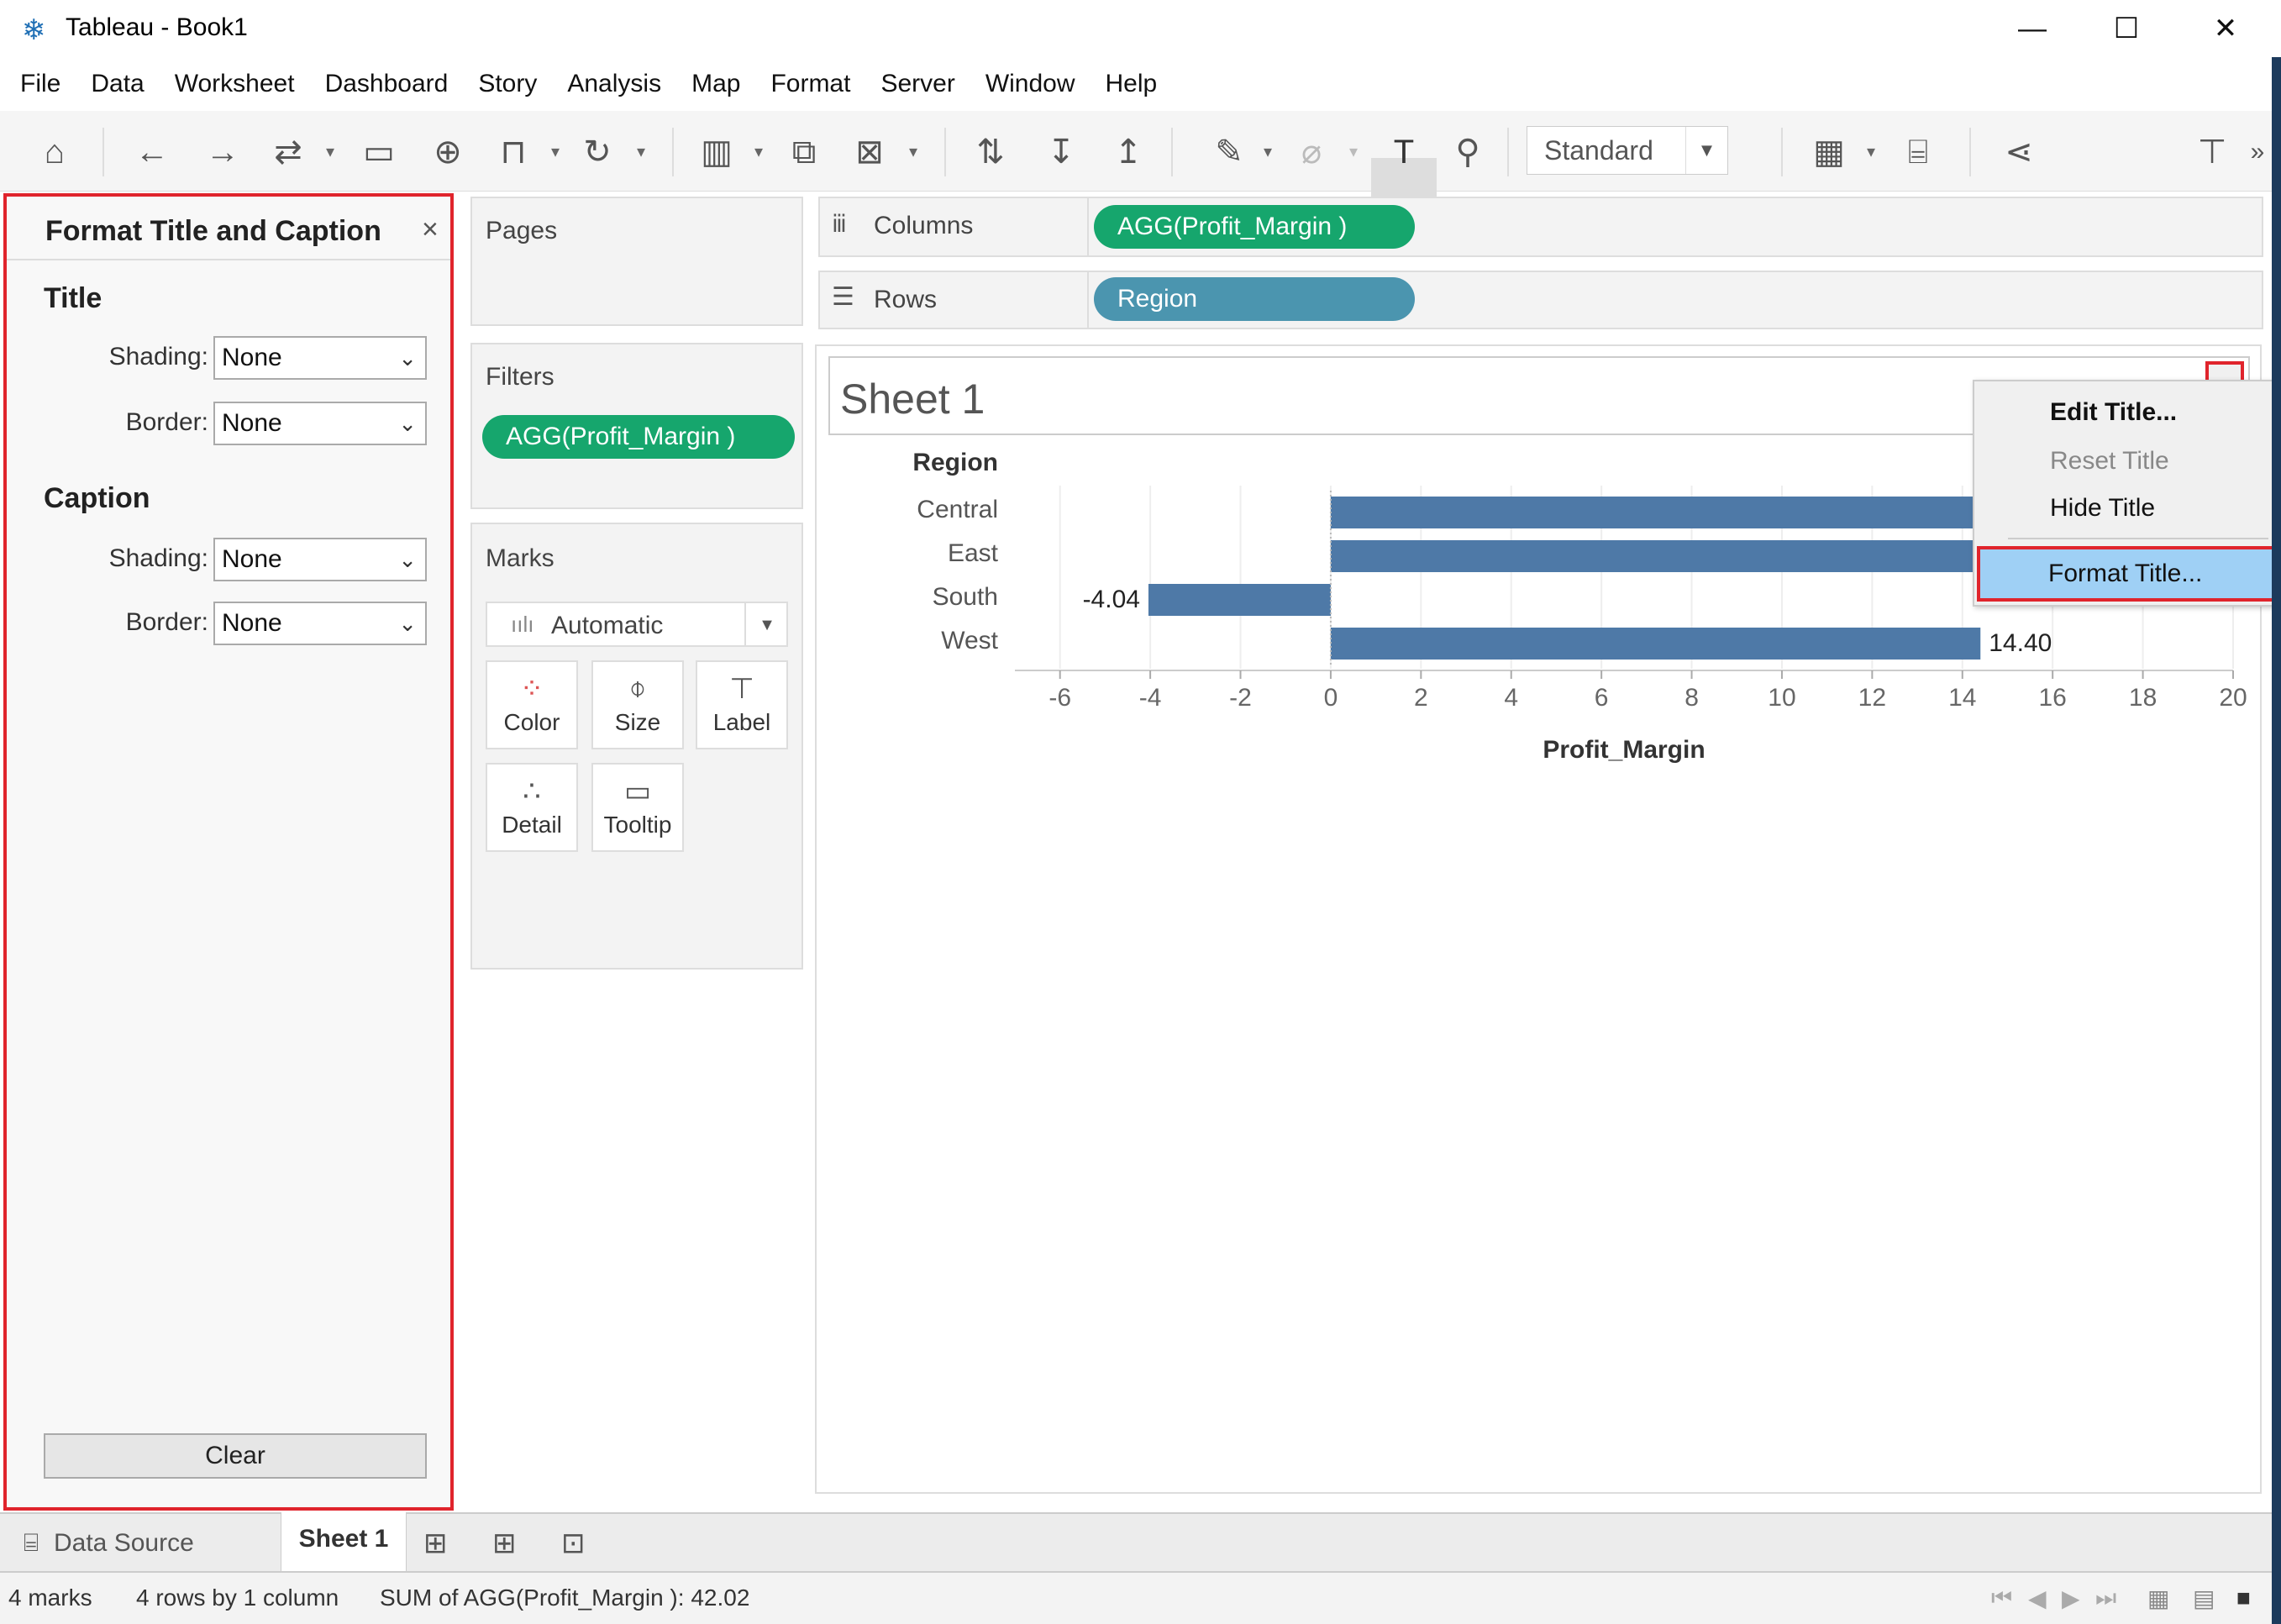 The width and height of the screenshot is (2281, 1624). I want to click on show-me-icon: ▦, so click(1829, 152).